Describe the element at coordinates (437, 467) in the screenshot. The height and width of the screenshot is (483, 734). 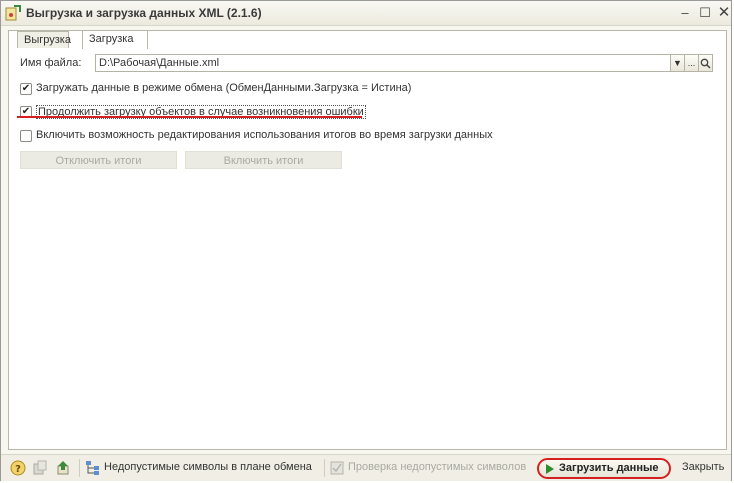
I see `check-symbols-button: Проверка недопустимых символов` at that location.